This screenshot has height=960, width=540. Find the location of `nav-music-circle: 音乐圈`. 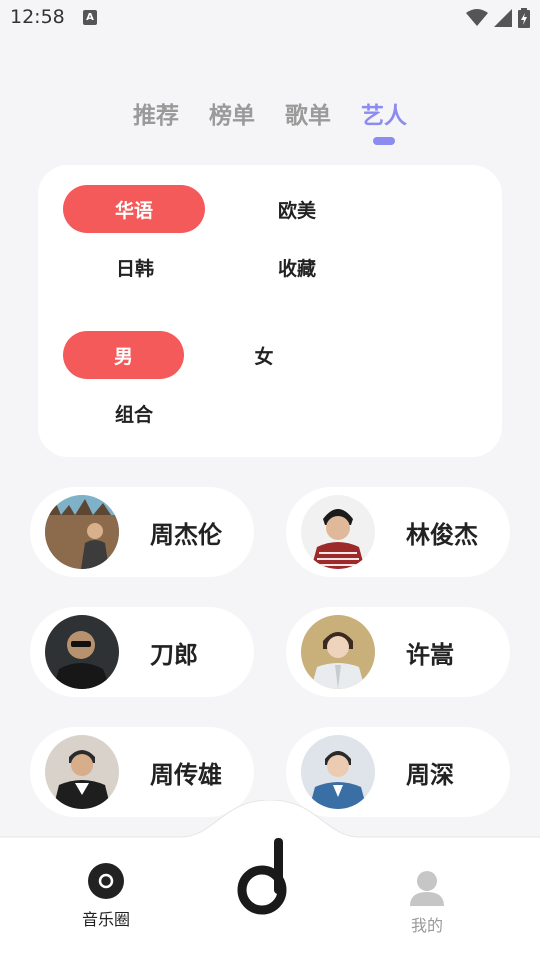

nav-music-circle: 音乐圈 is located at coordinates (106, 896).